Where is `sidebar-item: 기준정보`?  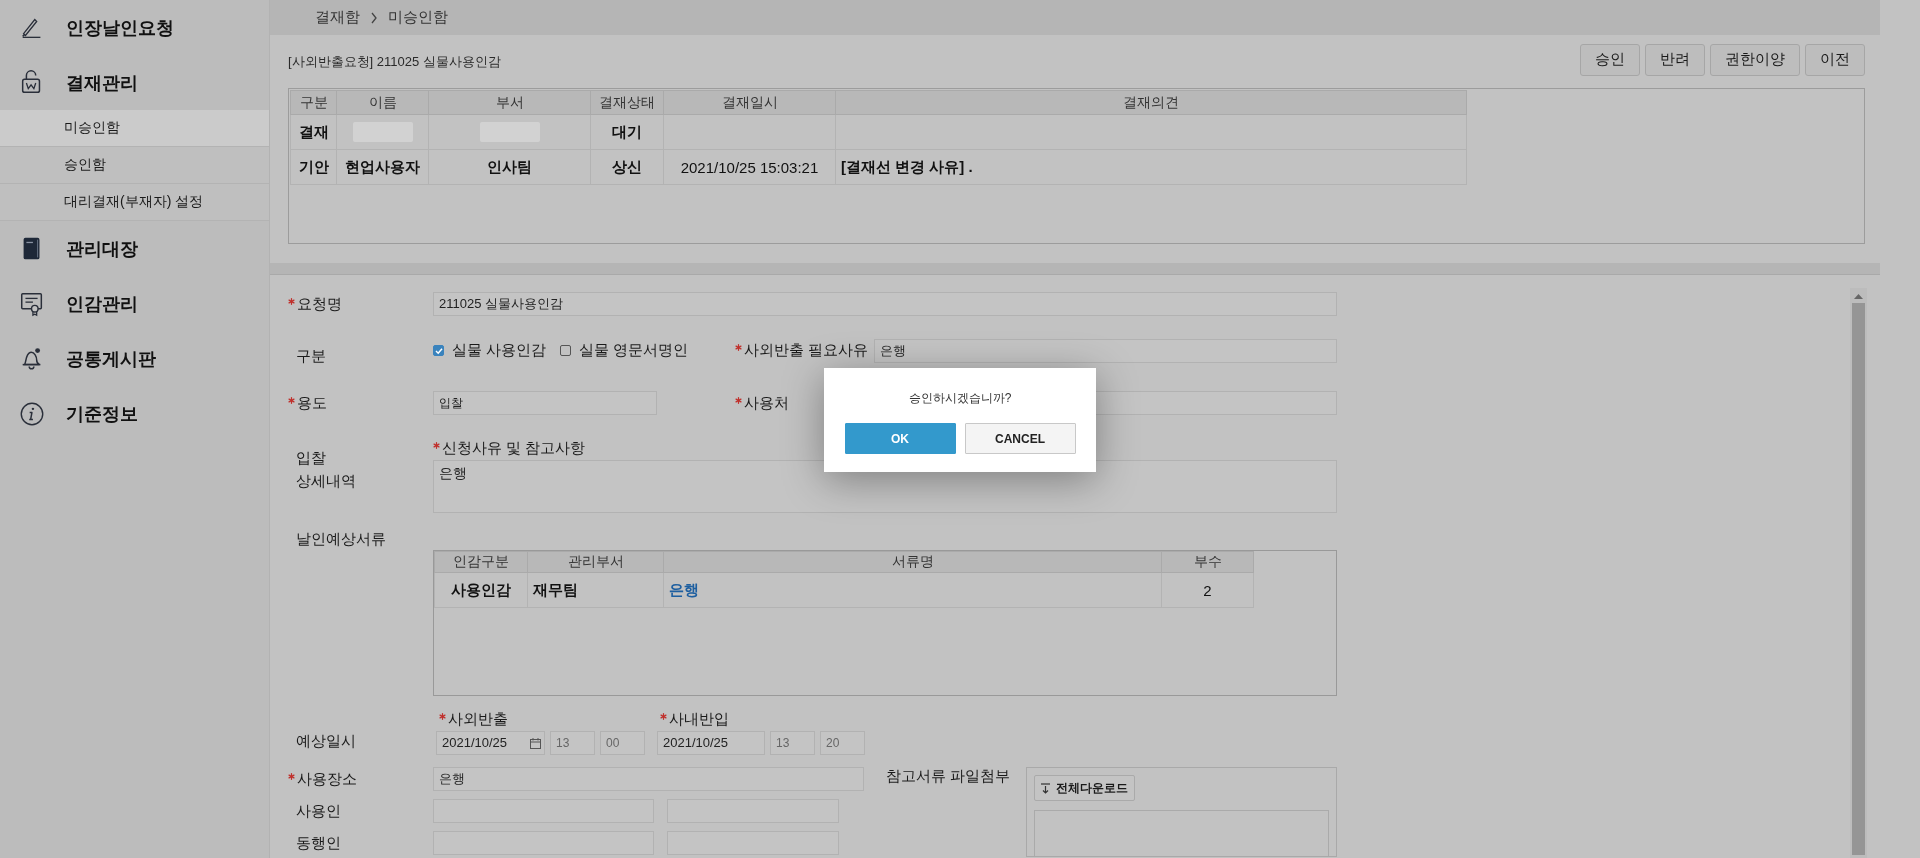 sidebar-item: 기준정보 is located at coordinates (102, 413).